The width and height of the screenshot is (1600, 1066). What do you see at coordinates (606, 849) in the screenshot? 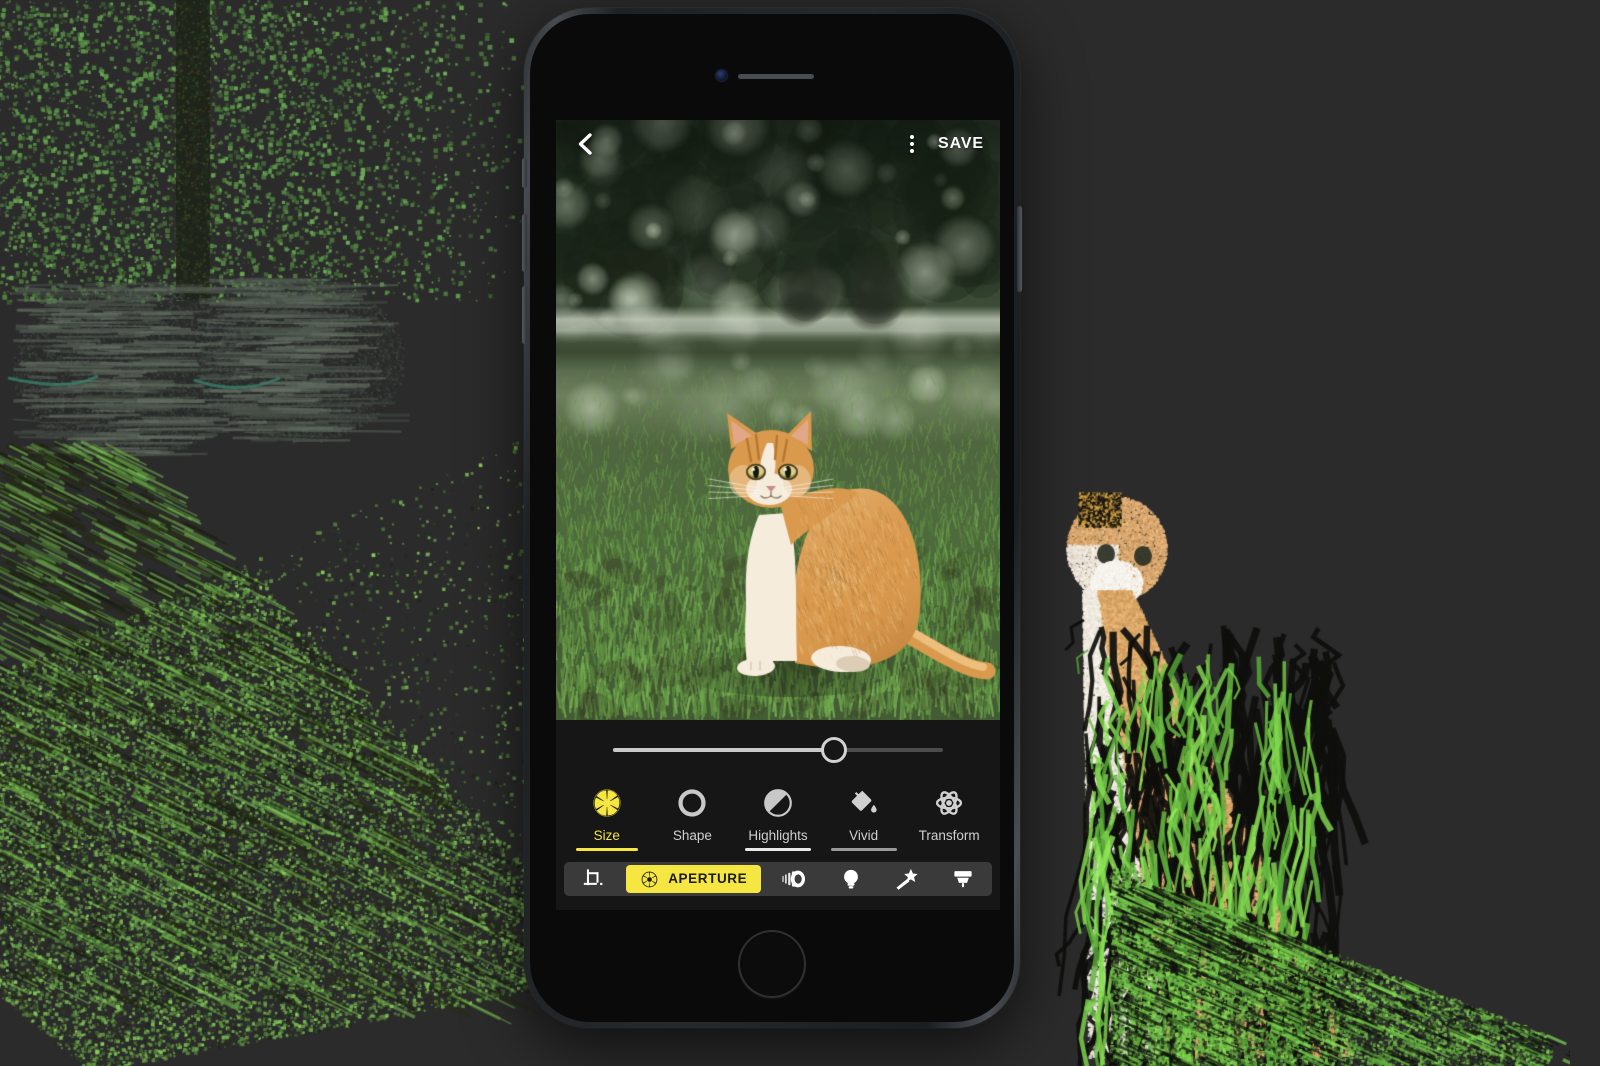
I see `tab-underline-active` at bounding box center [606, 849].